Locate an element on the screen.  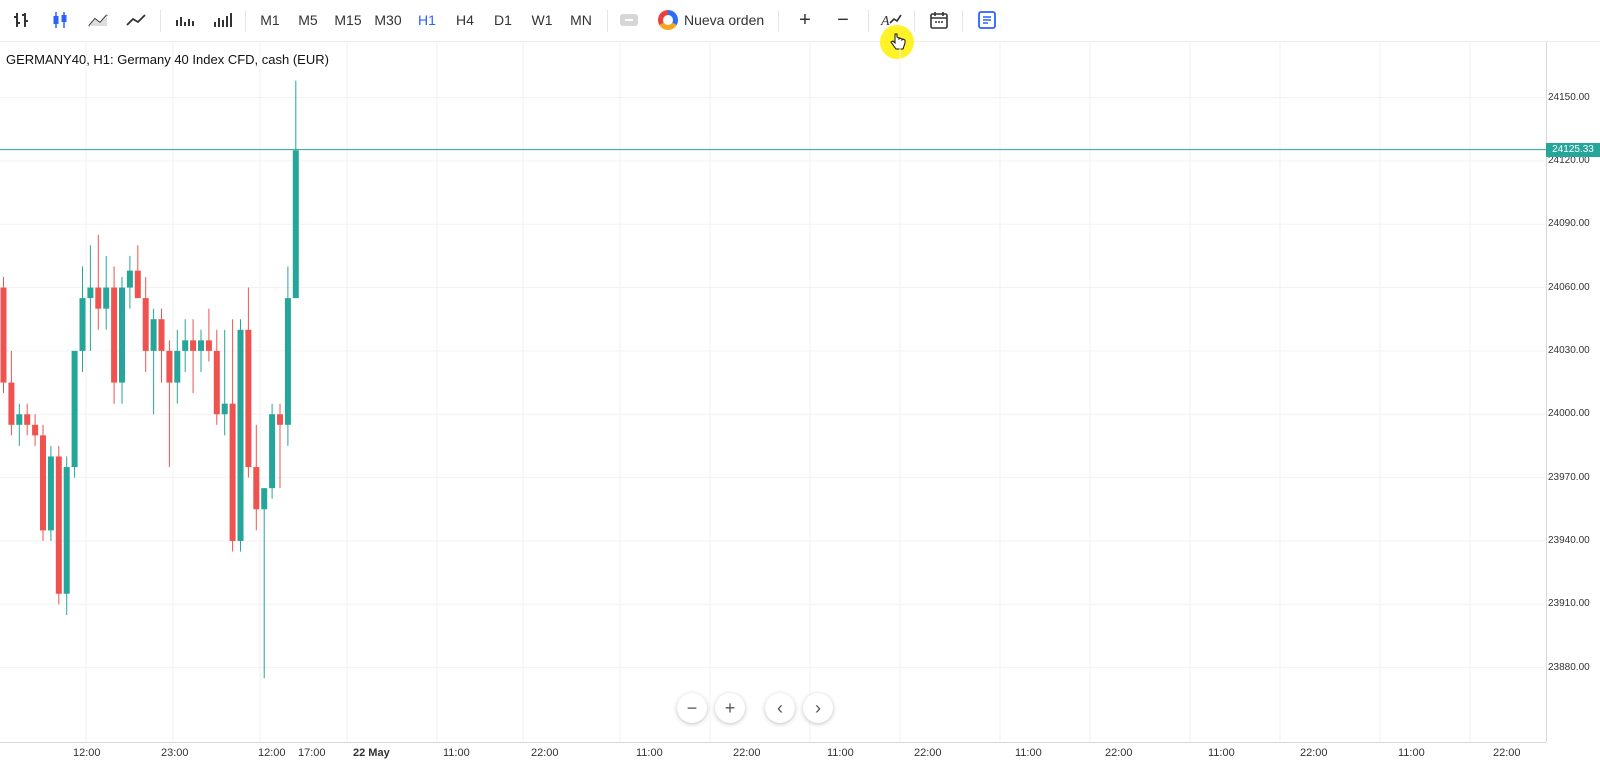
time-tick-label: 23:00 is located at coordinates (175, 753).